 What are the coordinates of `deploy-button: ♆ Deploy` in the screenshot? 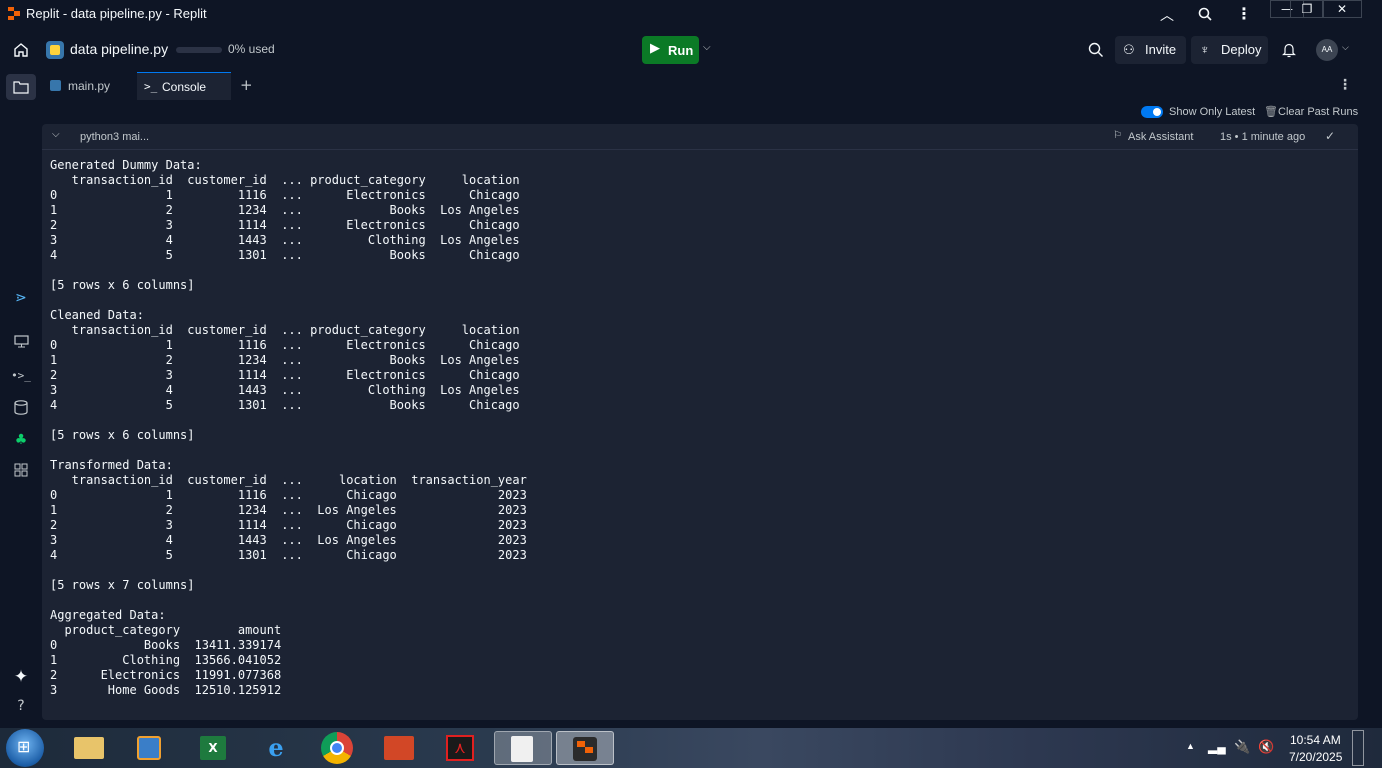 It's located at (1229, 50).